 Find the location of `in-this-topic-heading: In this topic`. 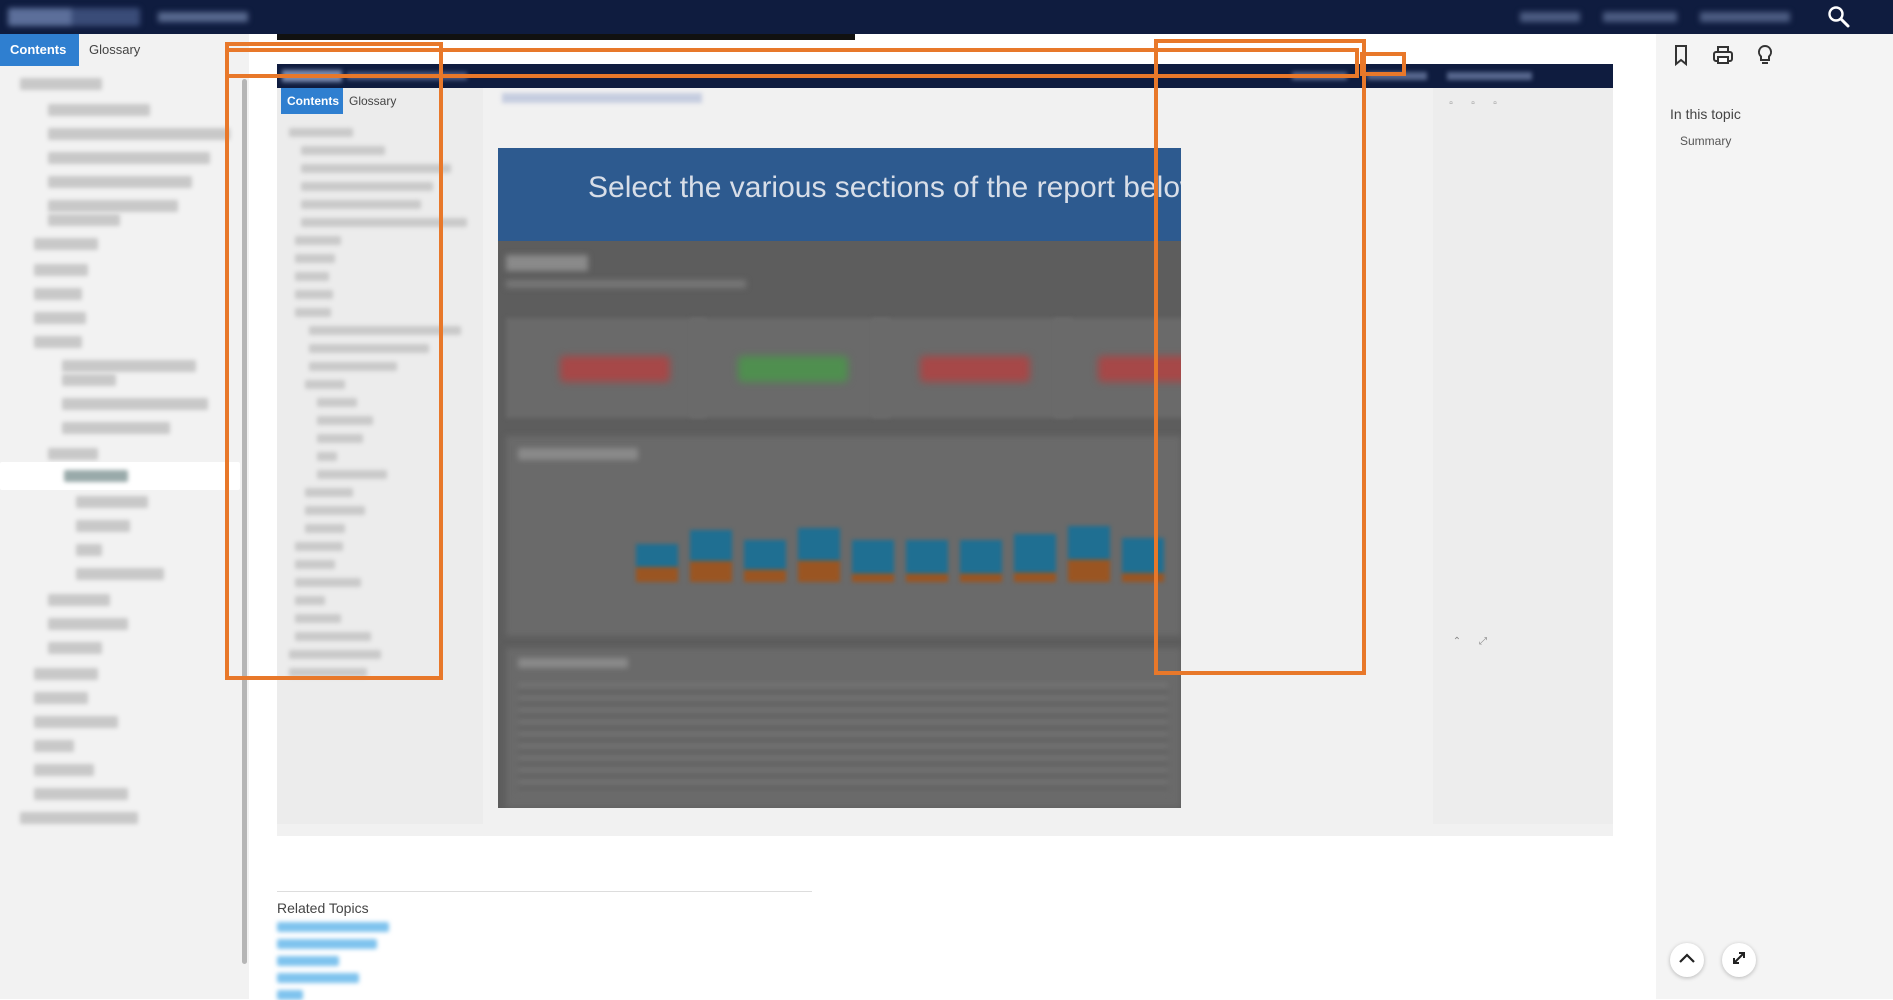

in-this-topic-heading: In this topic is located at coordinates (1705, 114).